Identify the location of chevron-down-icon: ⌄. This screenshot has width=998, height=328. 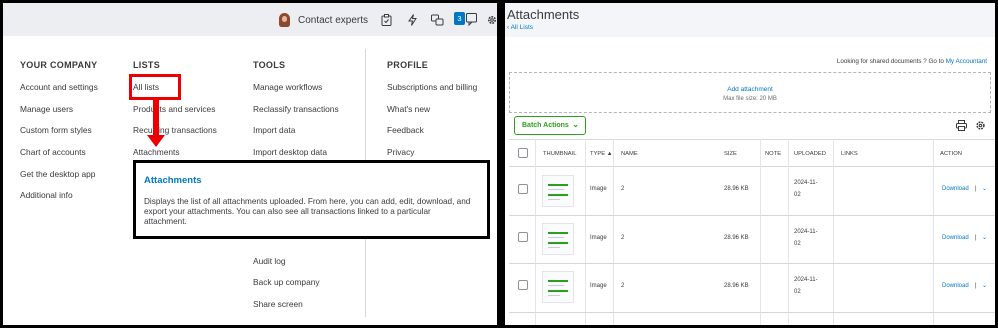
(575, 124).